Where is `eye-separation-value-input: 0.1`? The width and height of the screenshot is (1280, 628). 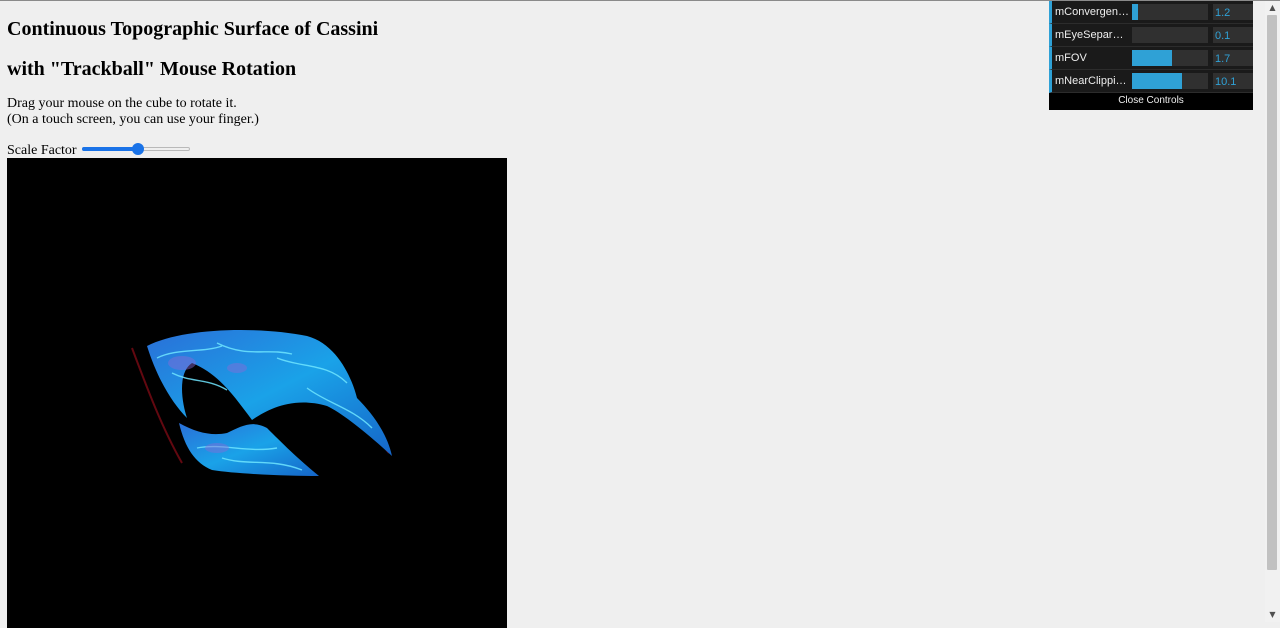 eye-separation-value-input: 0.1 is located at coordinates (1233, 35).